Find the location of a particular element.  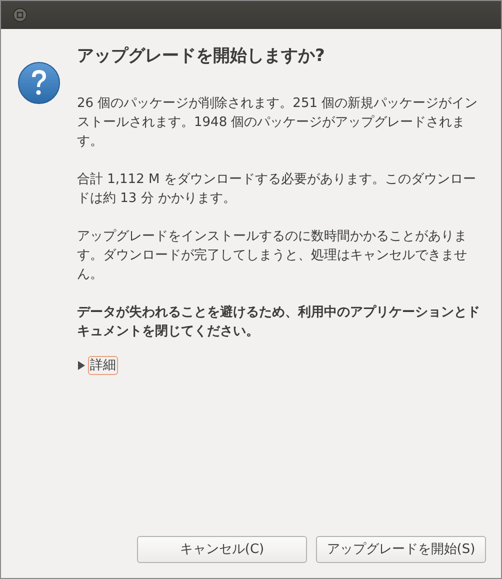

dialog-title: アップグレードを開始しますか? is located at coordinates (201, 56).